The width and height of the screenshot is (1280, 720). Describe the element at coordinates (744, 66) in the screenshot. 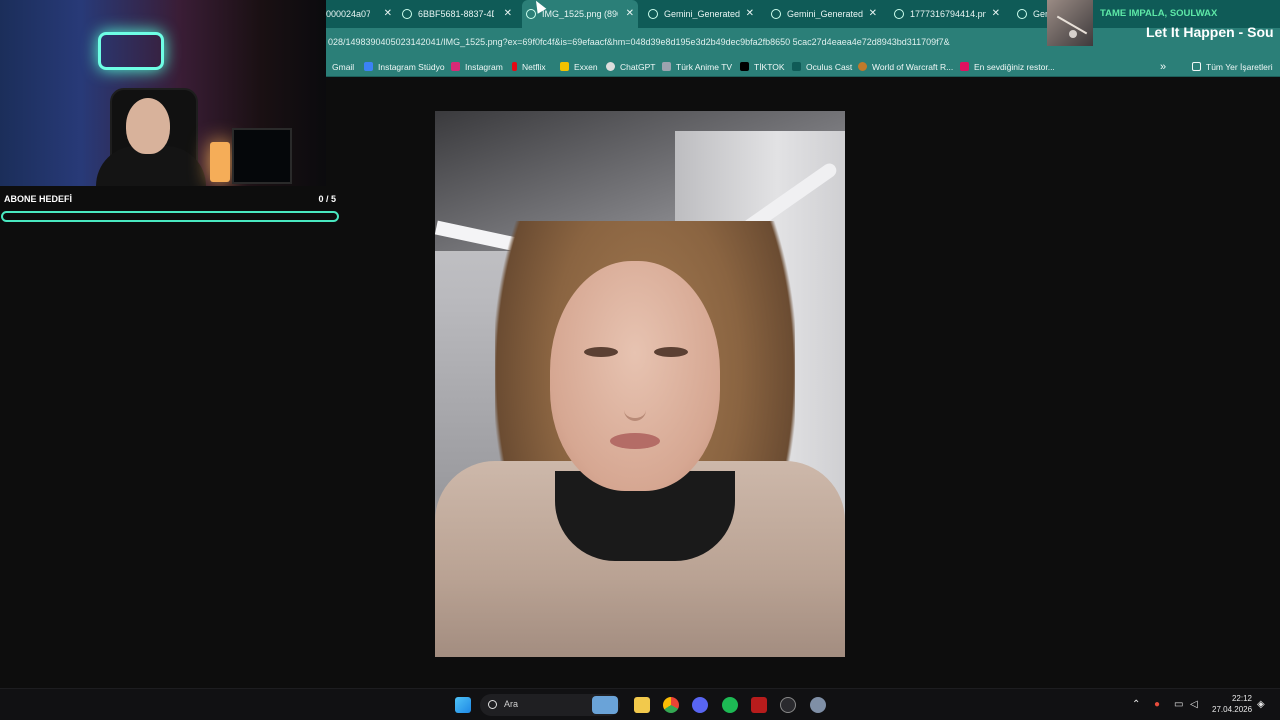

I see `tiktok-icon` at that location.